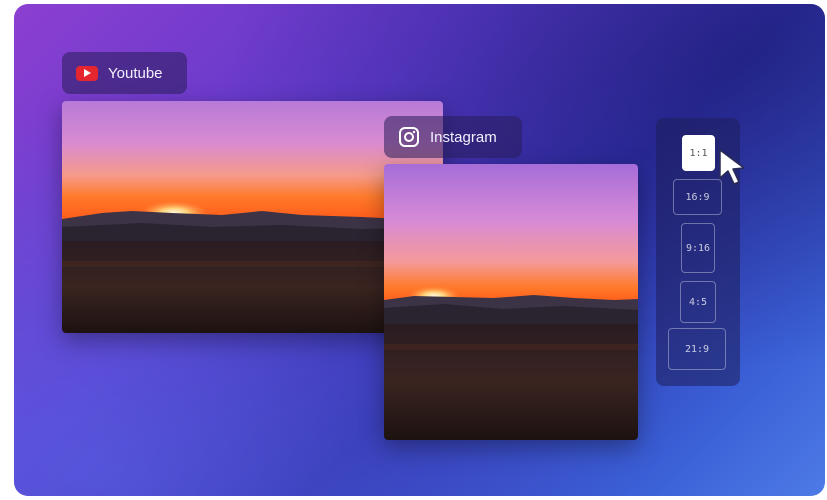 Image resolution: width=827 pixels, height=500 pixels. I want to click on ratio-option-1-1: 1:1, so click(698, 153).